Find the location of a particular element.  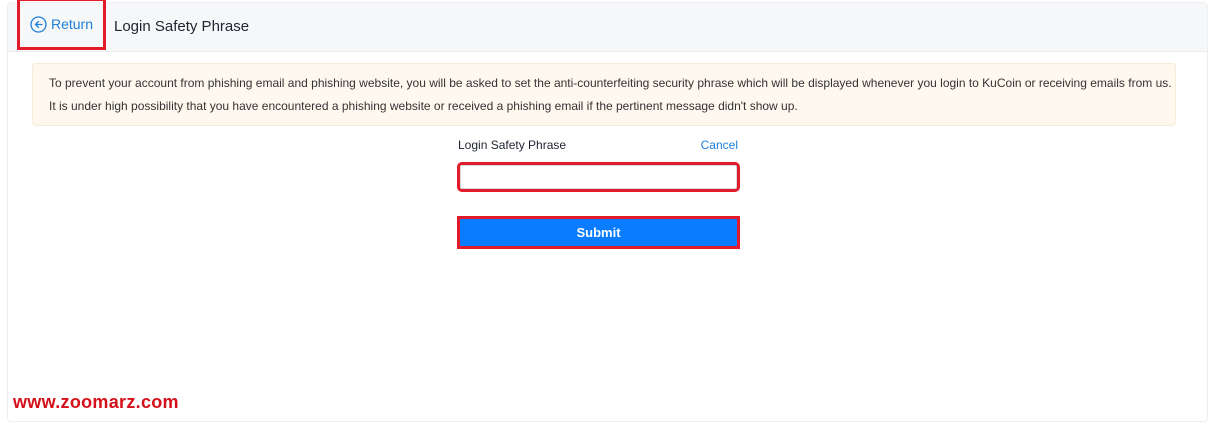

submit-button: Submit is located at coordinates (598, 232).